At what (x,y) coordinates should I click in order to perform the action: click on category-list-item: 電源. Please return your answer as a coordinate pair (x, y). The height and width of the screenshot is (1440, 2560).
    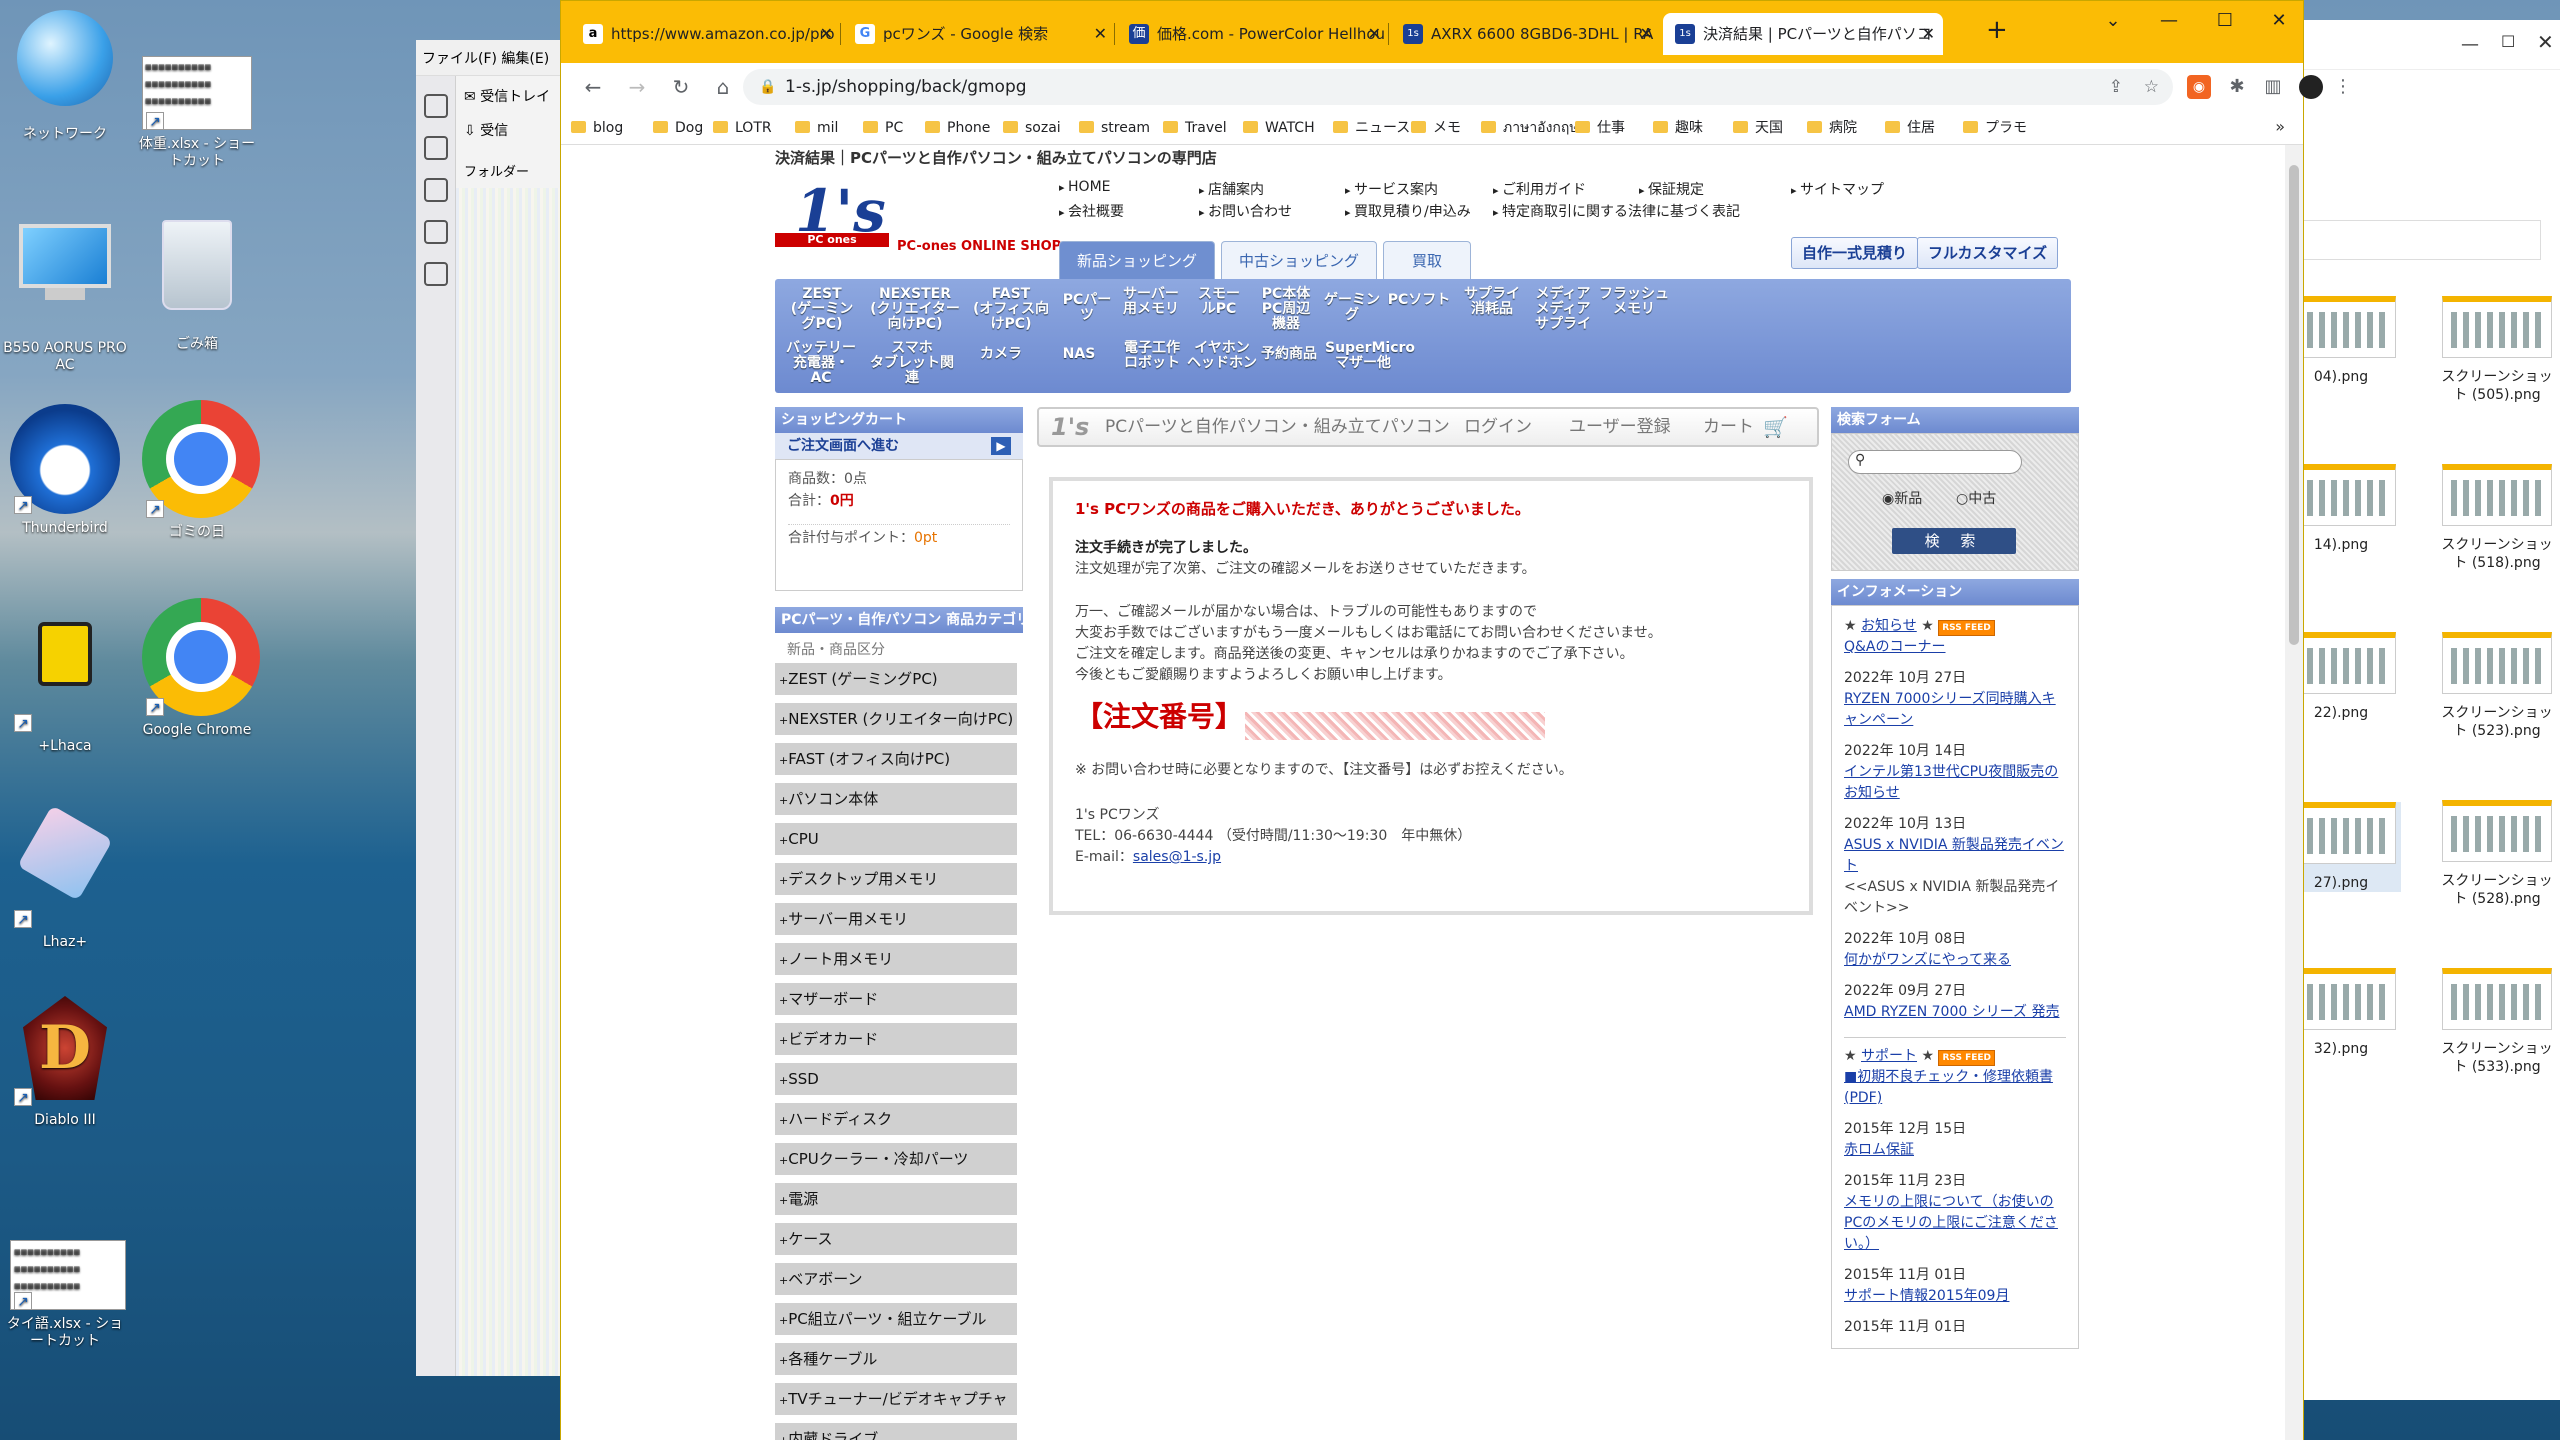
    Looking at the image, I should click on (896, 1199).